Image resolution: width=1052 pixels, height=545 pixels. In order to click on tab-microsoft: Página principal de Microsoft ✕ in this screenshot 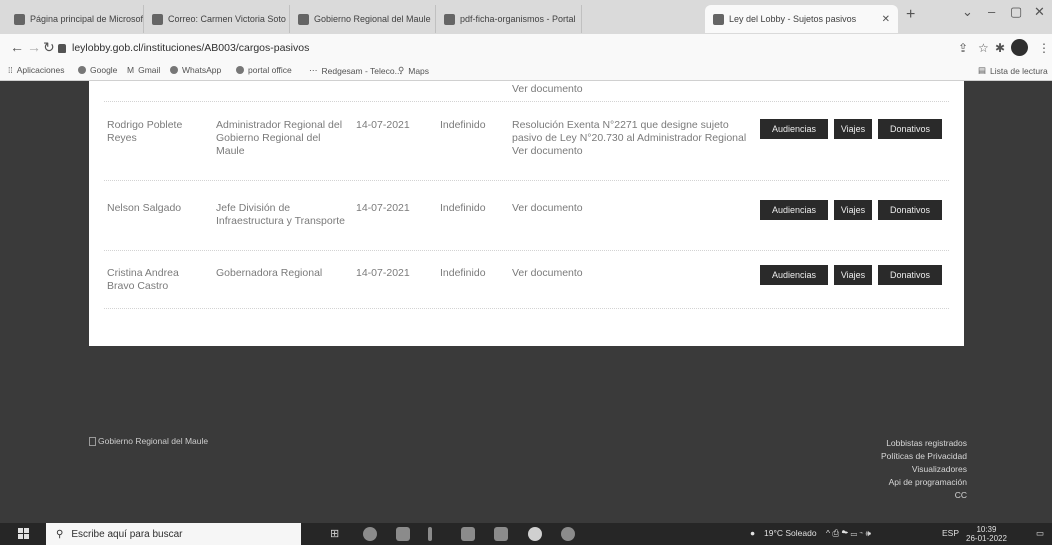, I will do `click(75, 19)`.